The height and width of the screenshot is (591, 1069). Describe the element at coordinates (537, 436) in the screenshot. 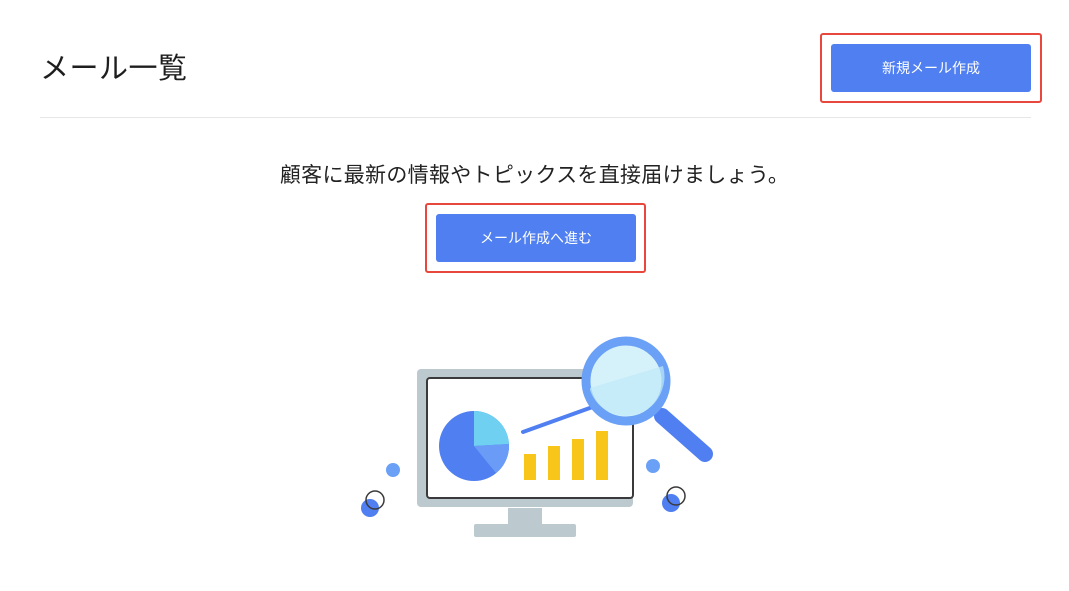

I see `analytics-monitor-illustration` at that location.